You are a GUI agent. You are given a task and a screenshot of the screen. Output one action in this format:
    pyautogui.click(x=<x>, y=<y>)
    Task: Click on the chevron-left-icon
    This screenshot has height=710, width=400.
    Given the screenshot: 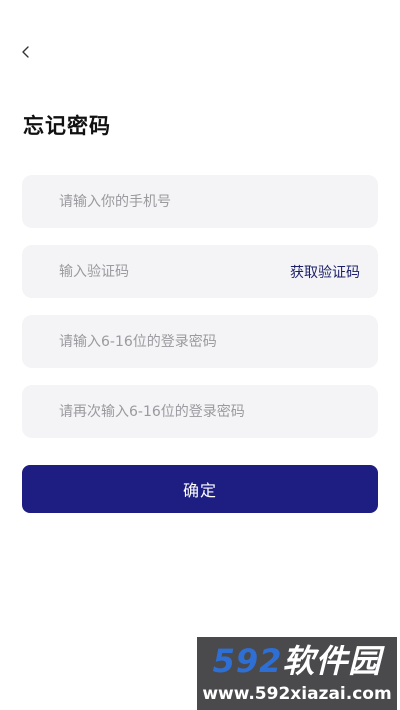 What is the action you would take?
    pyautogui.click(x=25, y=52)
    